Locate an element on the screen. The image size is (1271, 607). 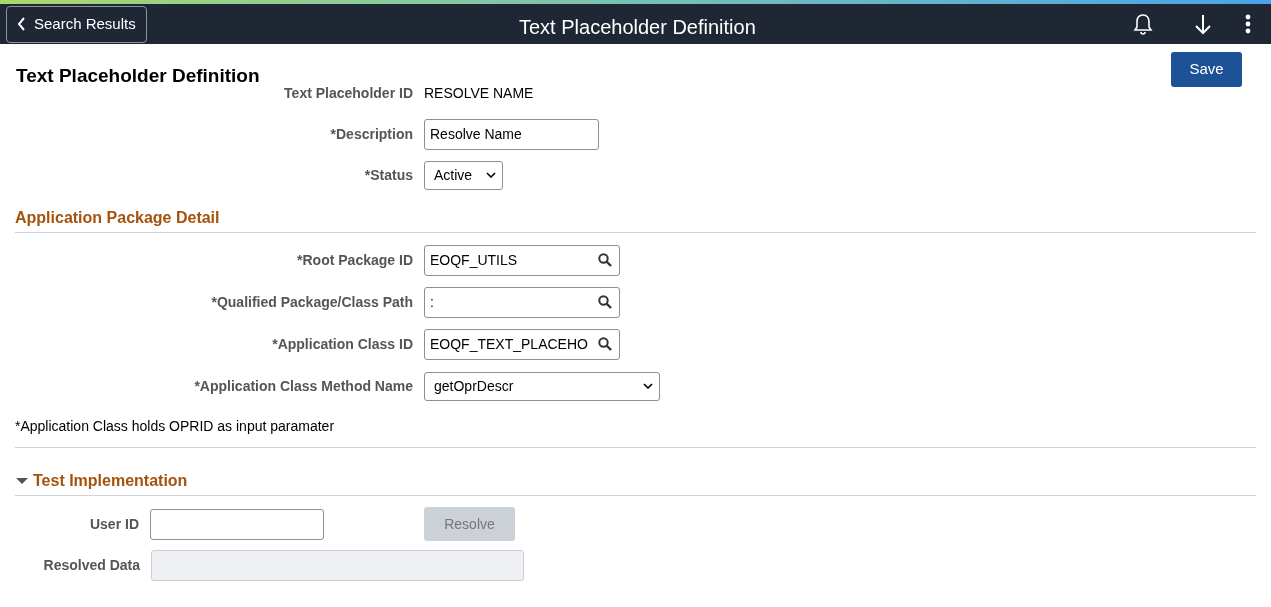
note-text: *Application Class holds OPRID as input paramater is located at coordinates (175, 426).